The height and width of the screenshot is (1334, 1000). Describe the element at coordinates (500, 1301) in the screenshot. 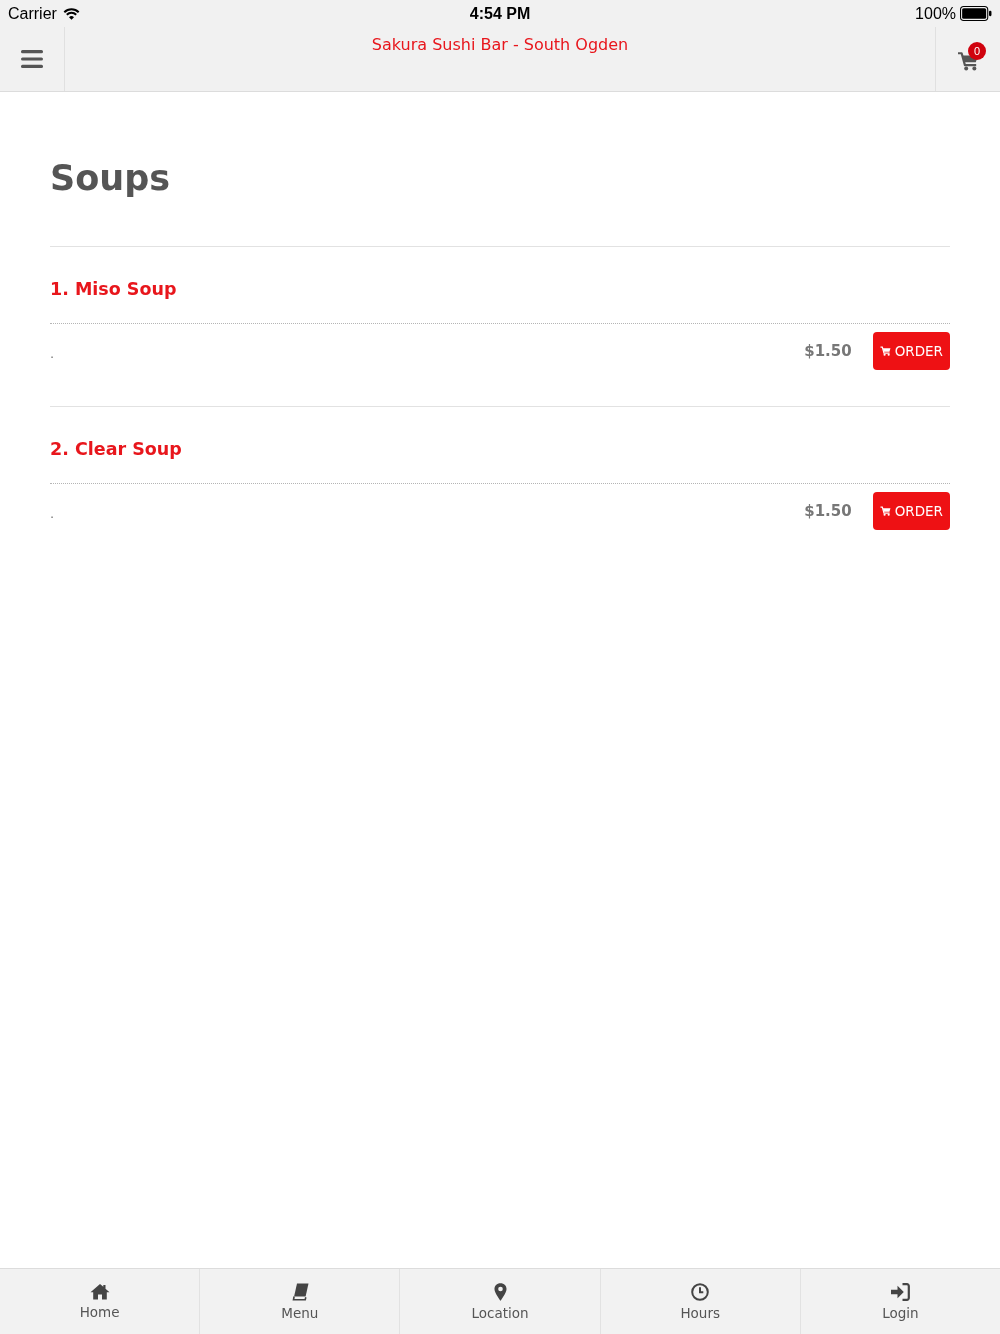

I see `tab-button: Location` at that location.